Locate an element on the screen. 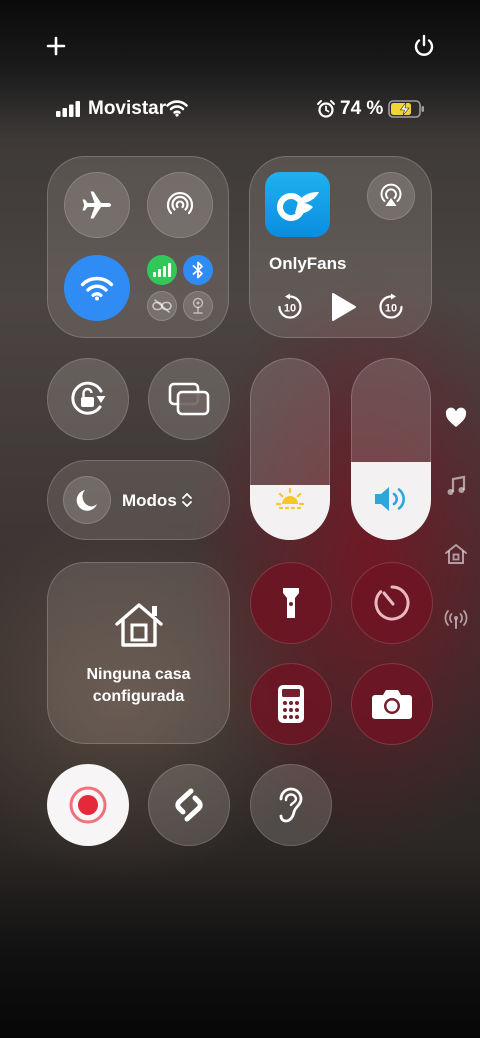  satellite-button is located at coordinates (198, 306).